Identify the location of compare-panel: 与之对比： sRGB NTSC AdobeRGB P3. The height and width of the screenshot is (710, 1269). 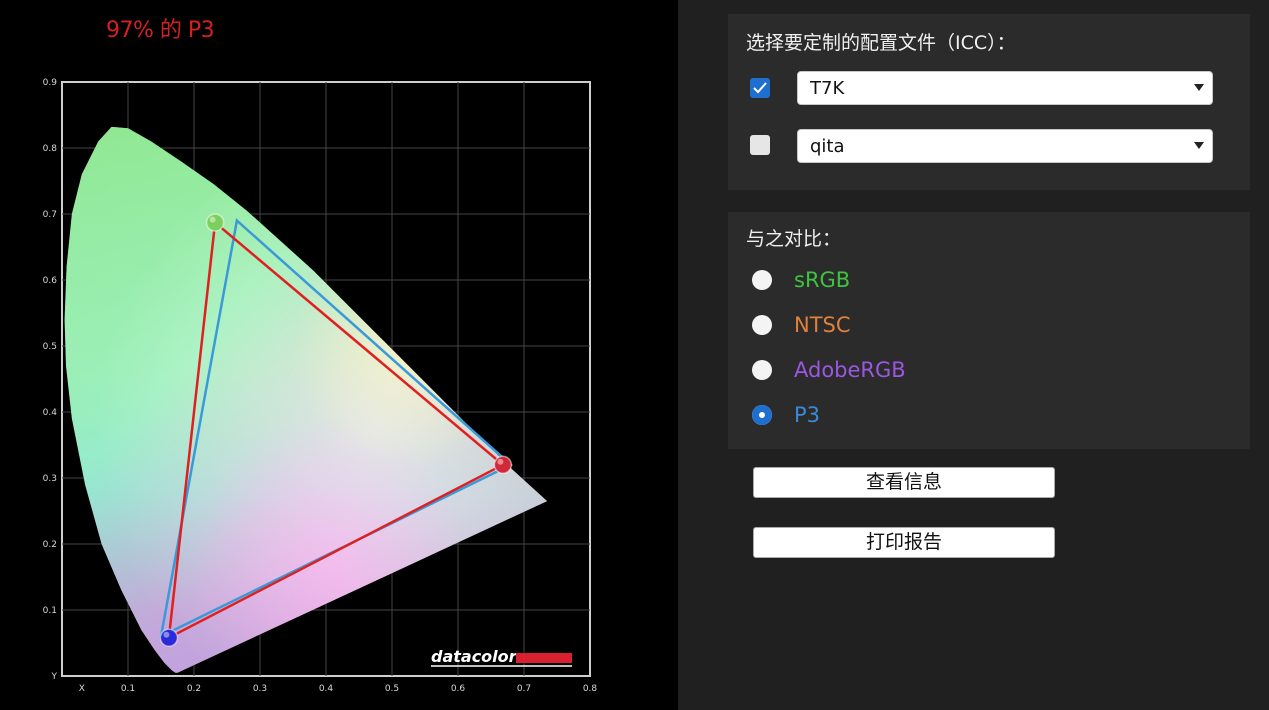
(989, 330).